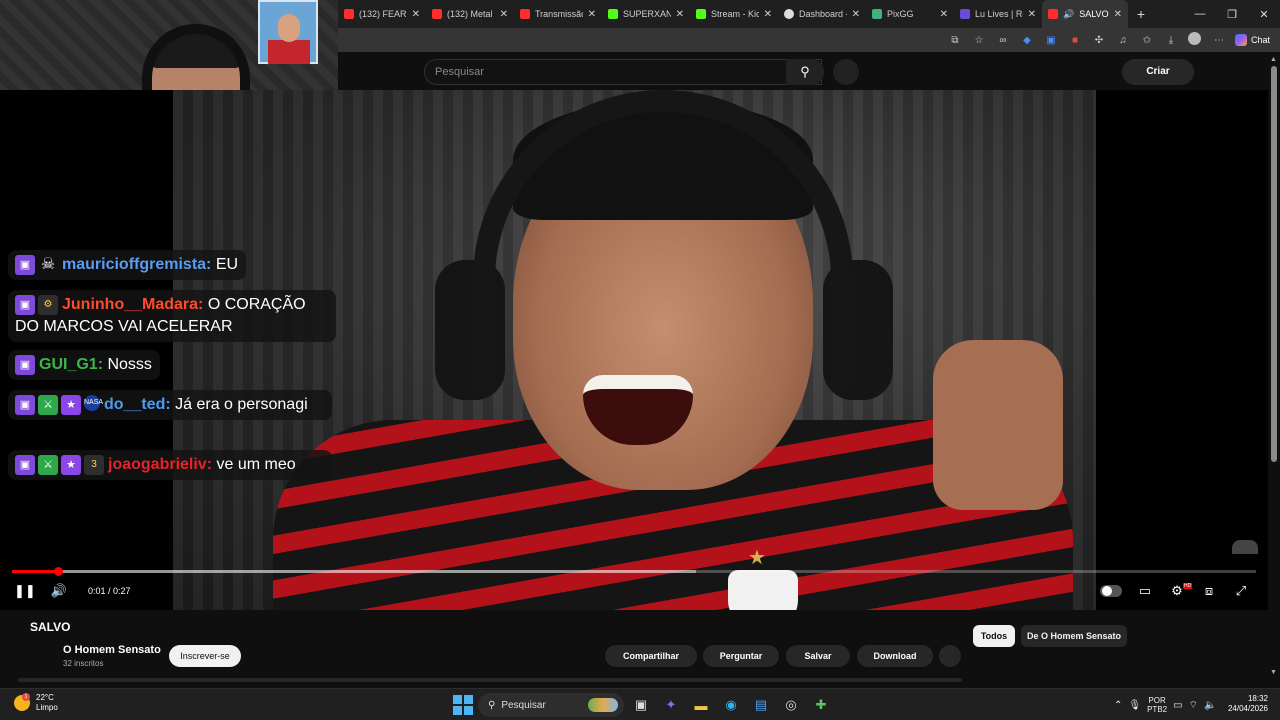 This screenshot has height=720, width=1280. I want to click on more-options-icon: ⋯, so click(1219, 40).